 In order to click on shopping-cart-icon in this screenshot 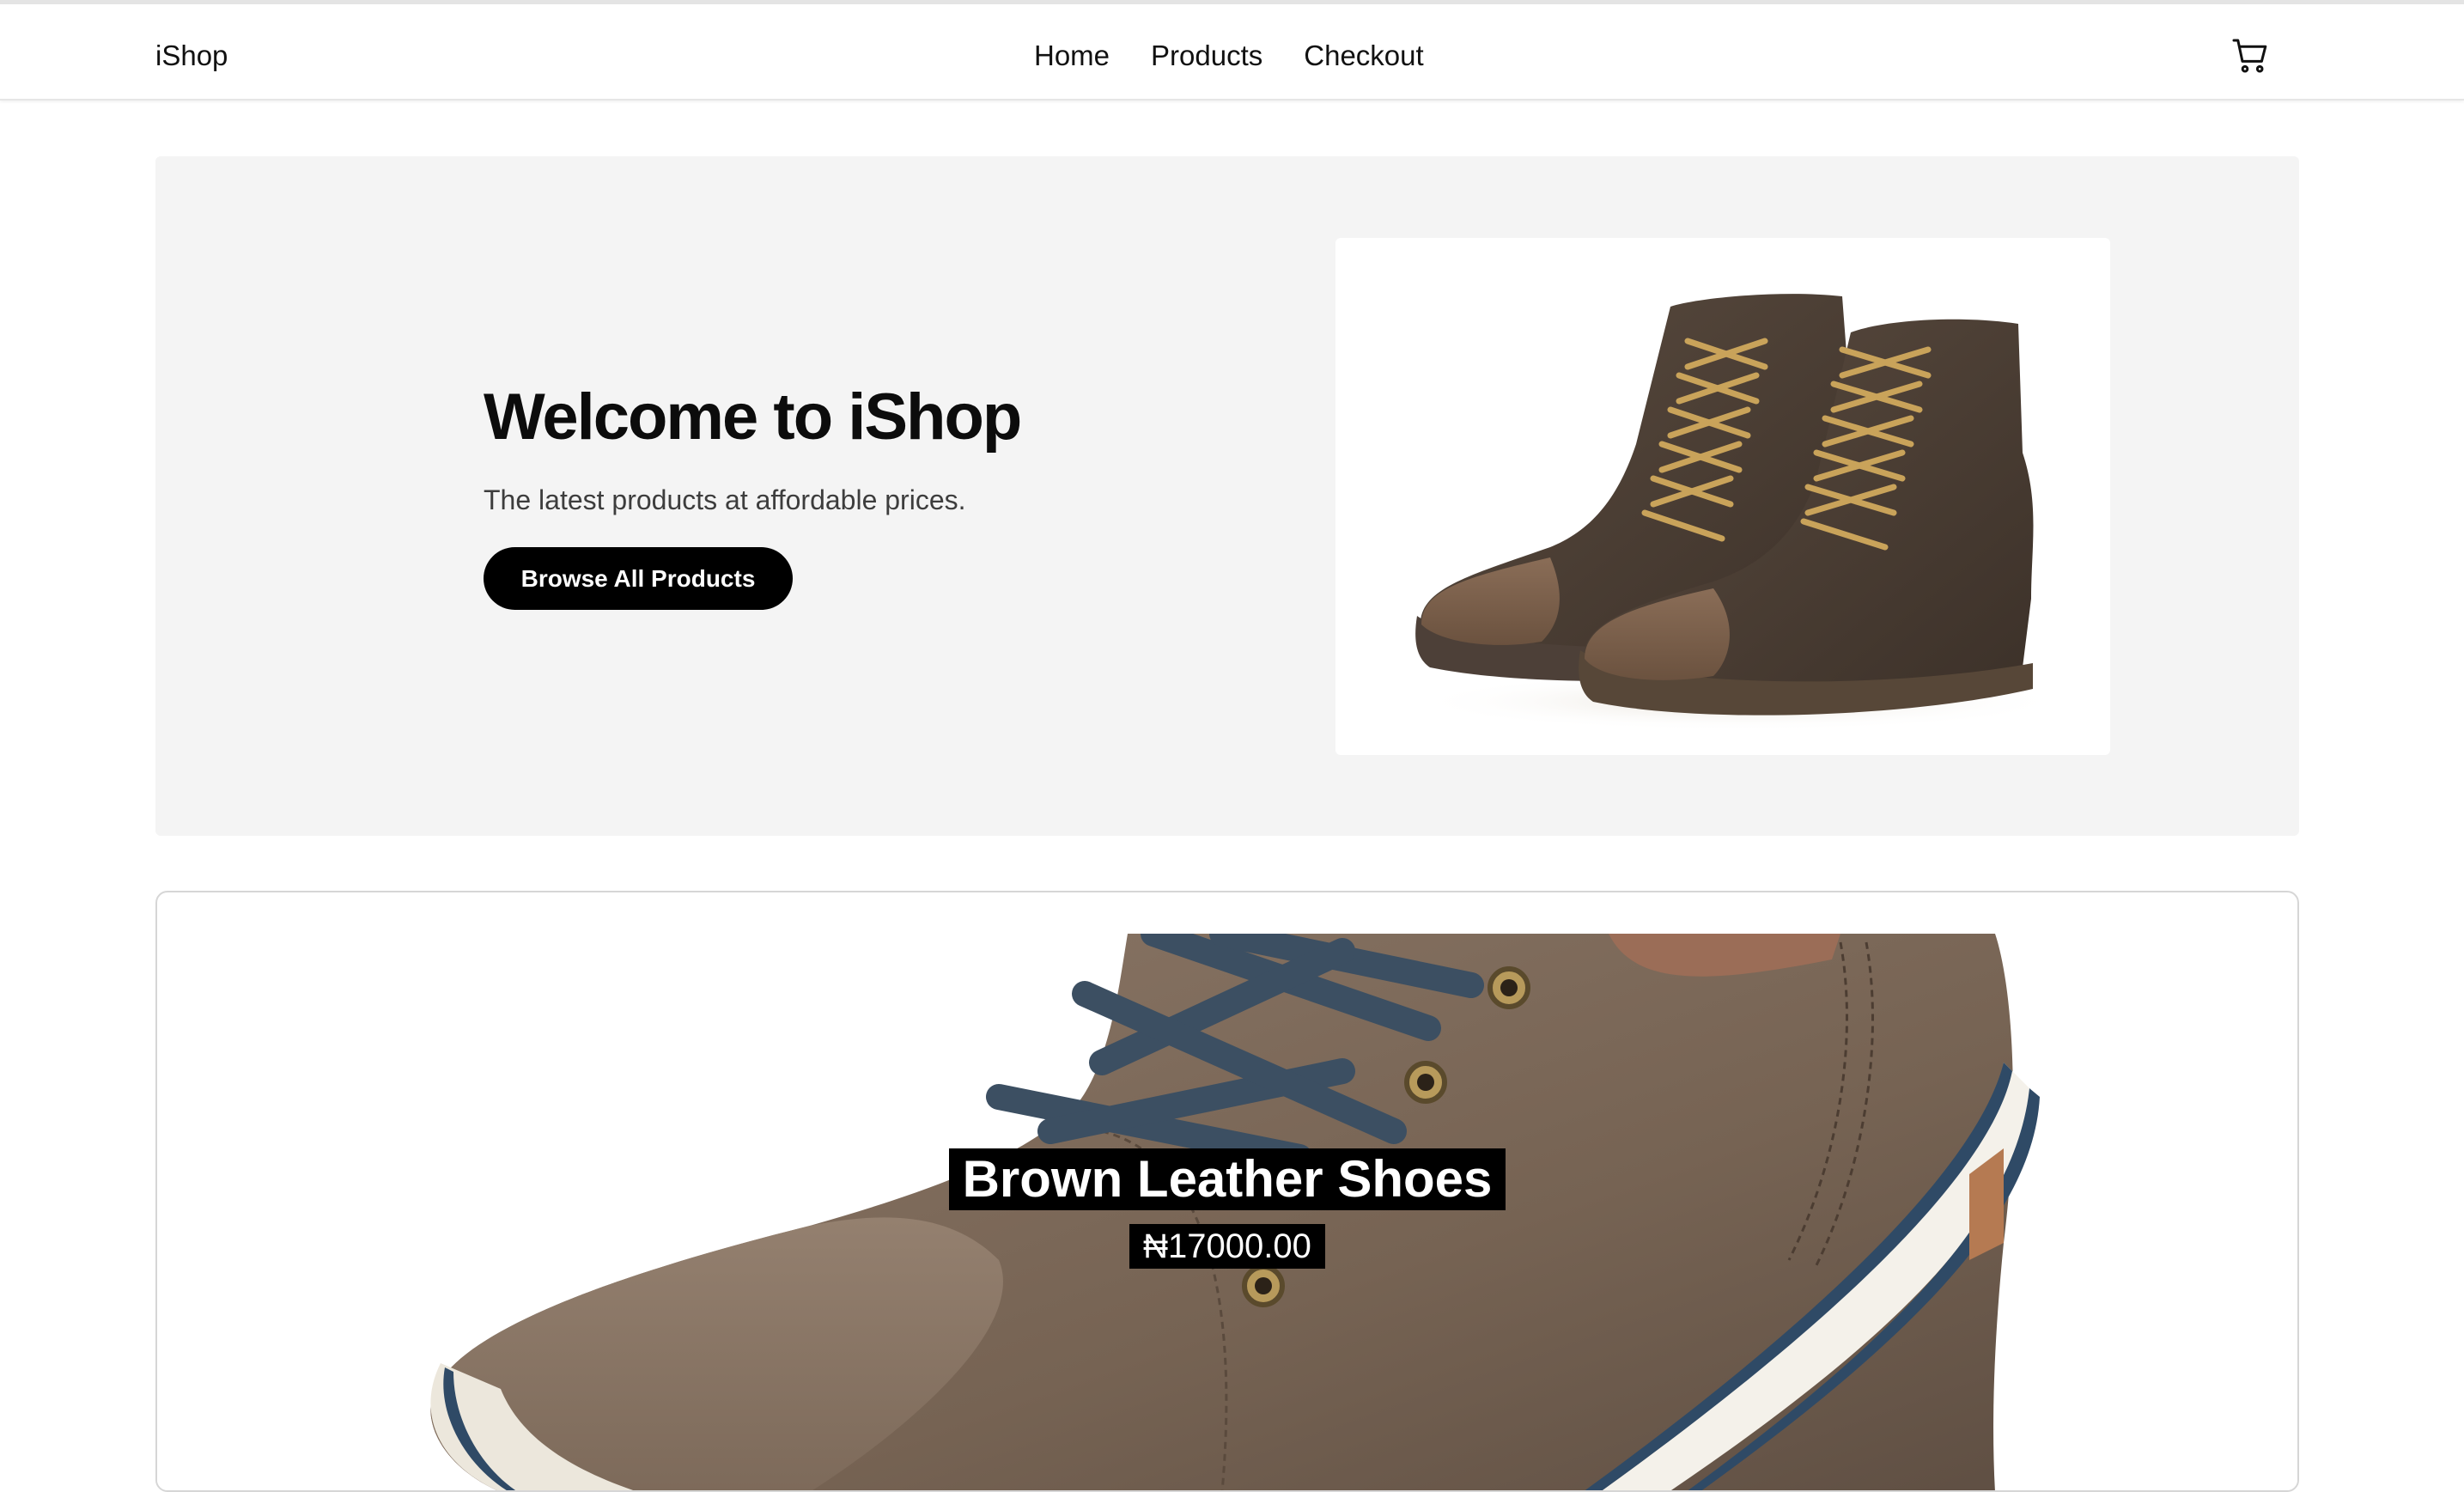, I will do `click(2249, 56)`.